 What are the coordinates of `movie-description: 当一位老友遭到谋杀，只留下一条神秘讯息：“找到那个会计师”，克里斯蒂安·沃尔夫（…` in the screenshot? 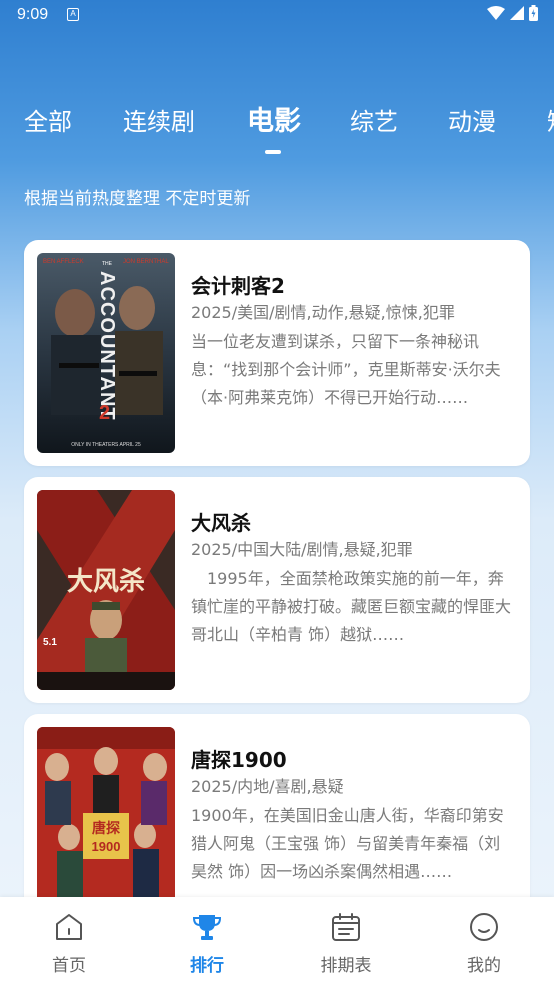 It's located at (346, 369).